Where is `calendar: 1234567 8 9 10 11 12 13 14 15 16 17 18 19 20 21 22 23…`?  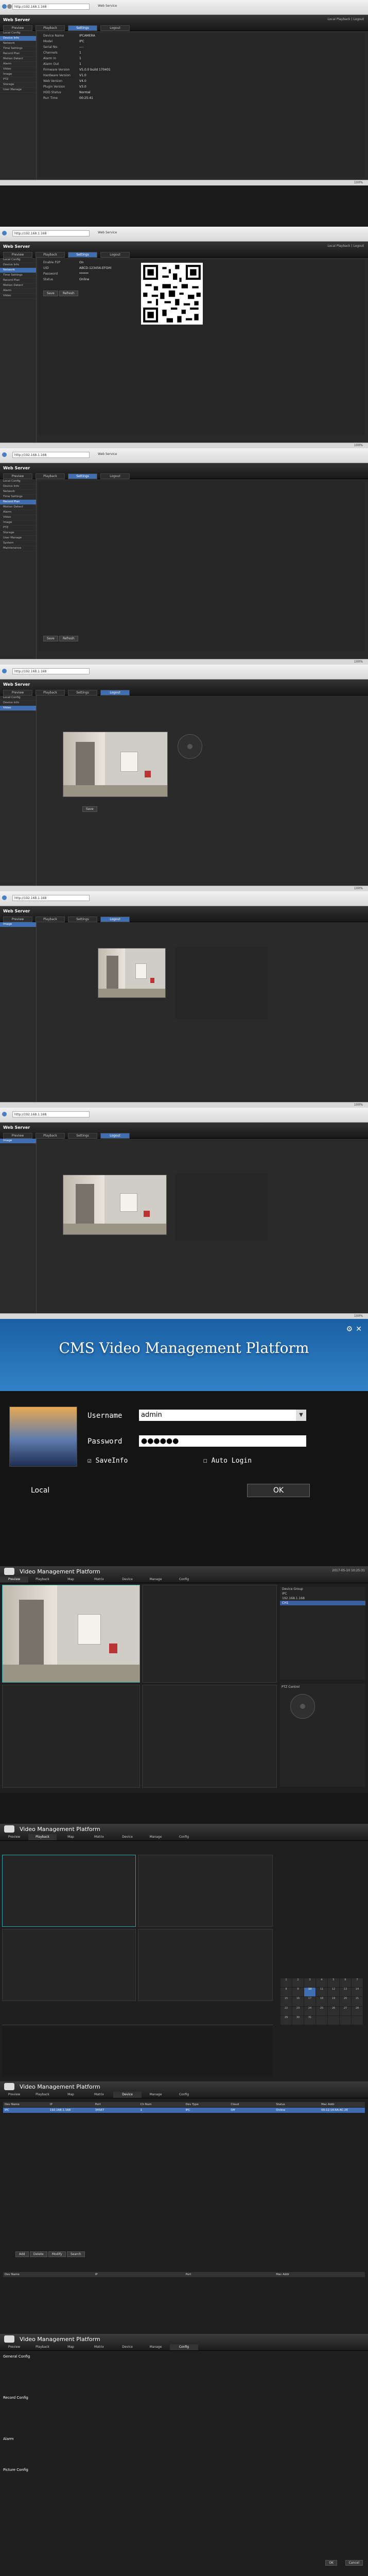
calendar: 1234567 8 9 10 11 12 13 14 15 16 17 18 19 20 21 22 23… is located at coordinates (322, 2001).